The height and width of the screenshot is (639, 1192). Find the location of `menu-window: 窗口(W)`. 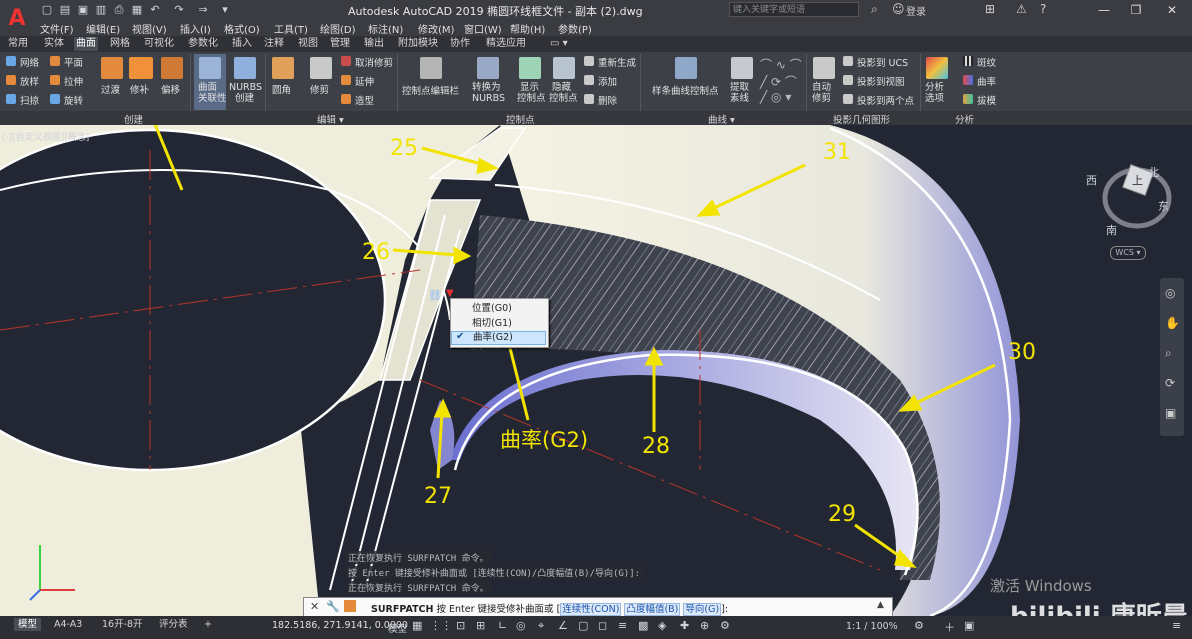

menu-window: 窗口(W) is located at coordinates (483, 28).